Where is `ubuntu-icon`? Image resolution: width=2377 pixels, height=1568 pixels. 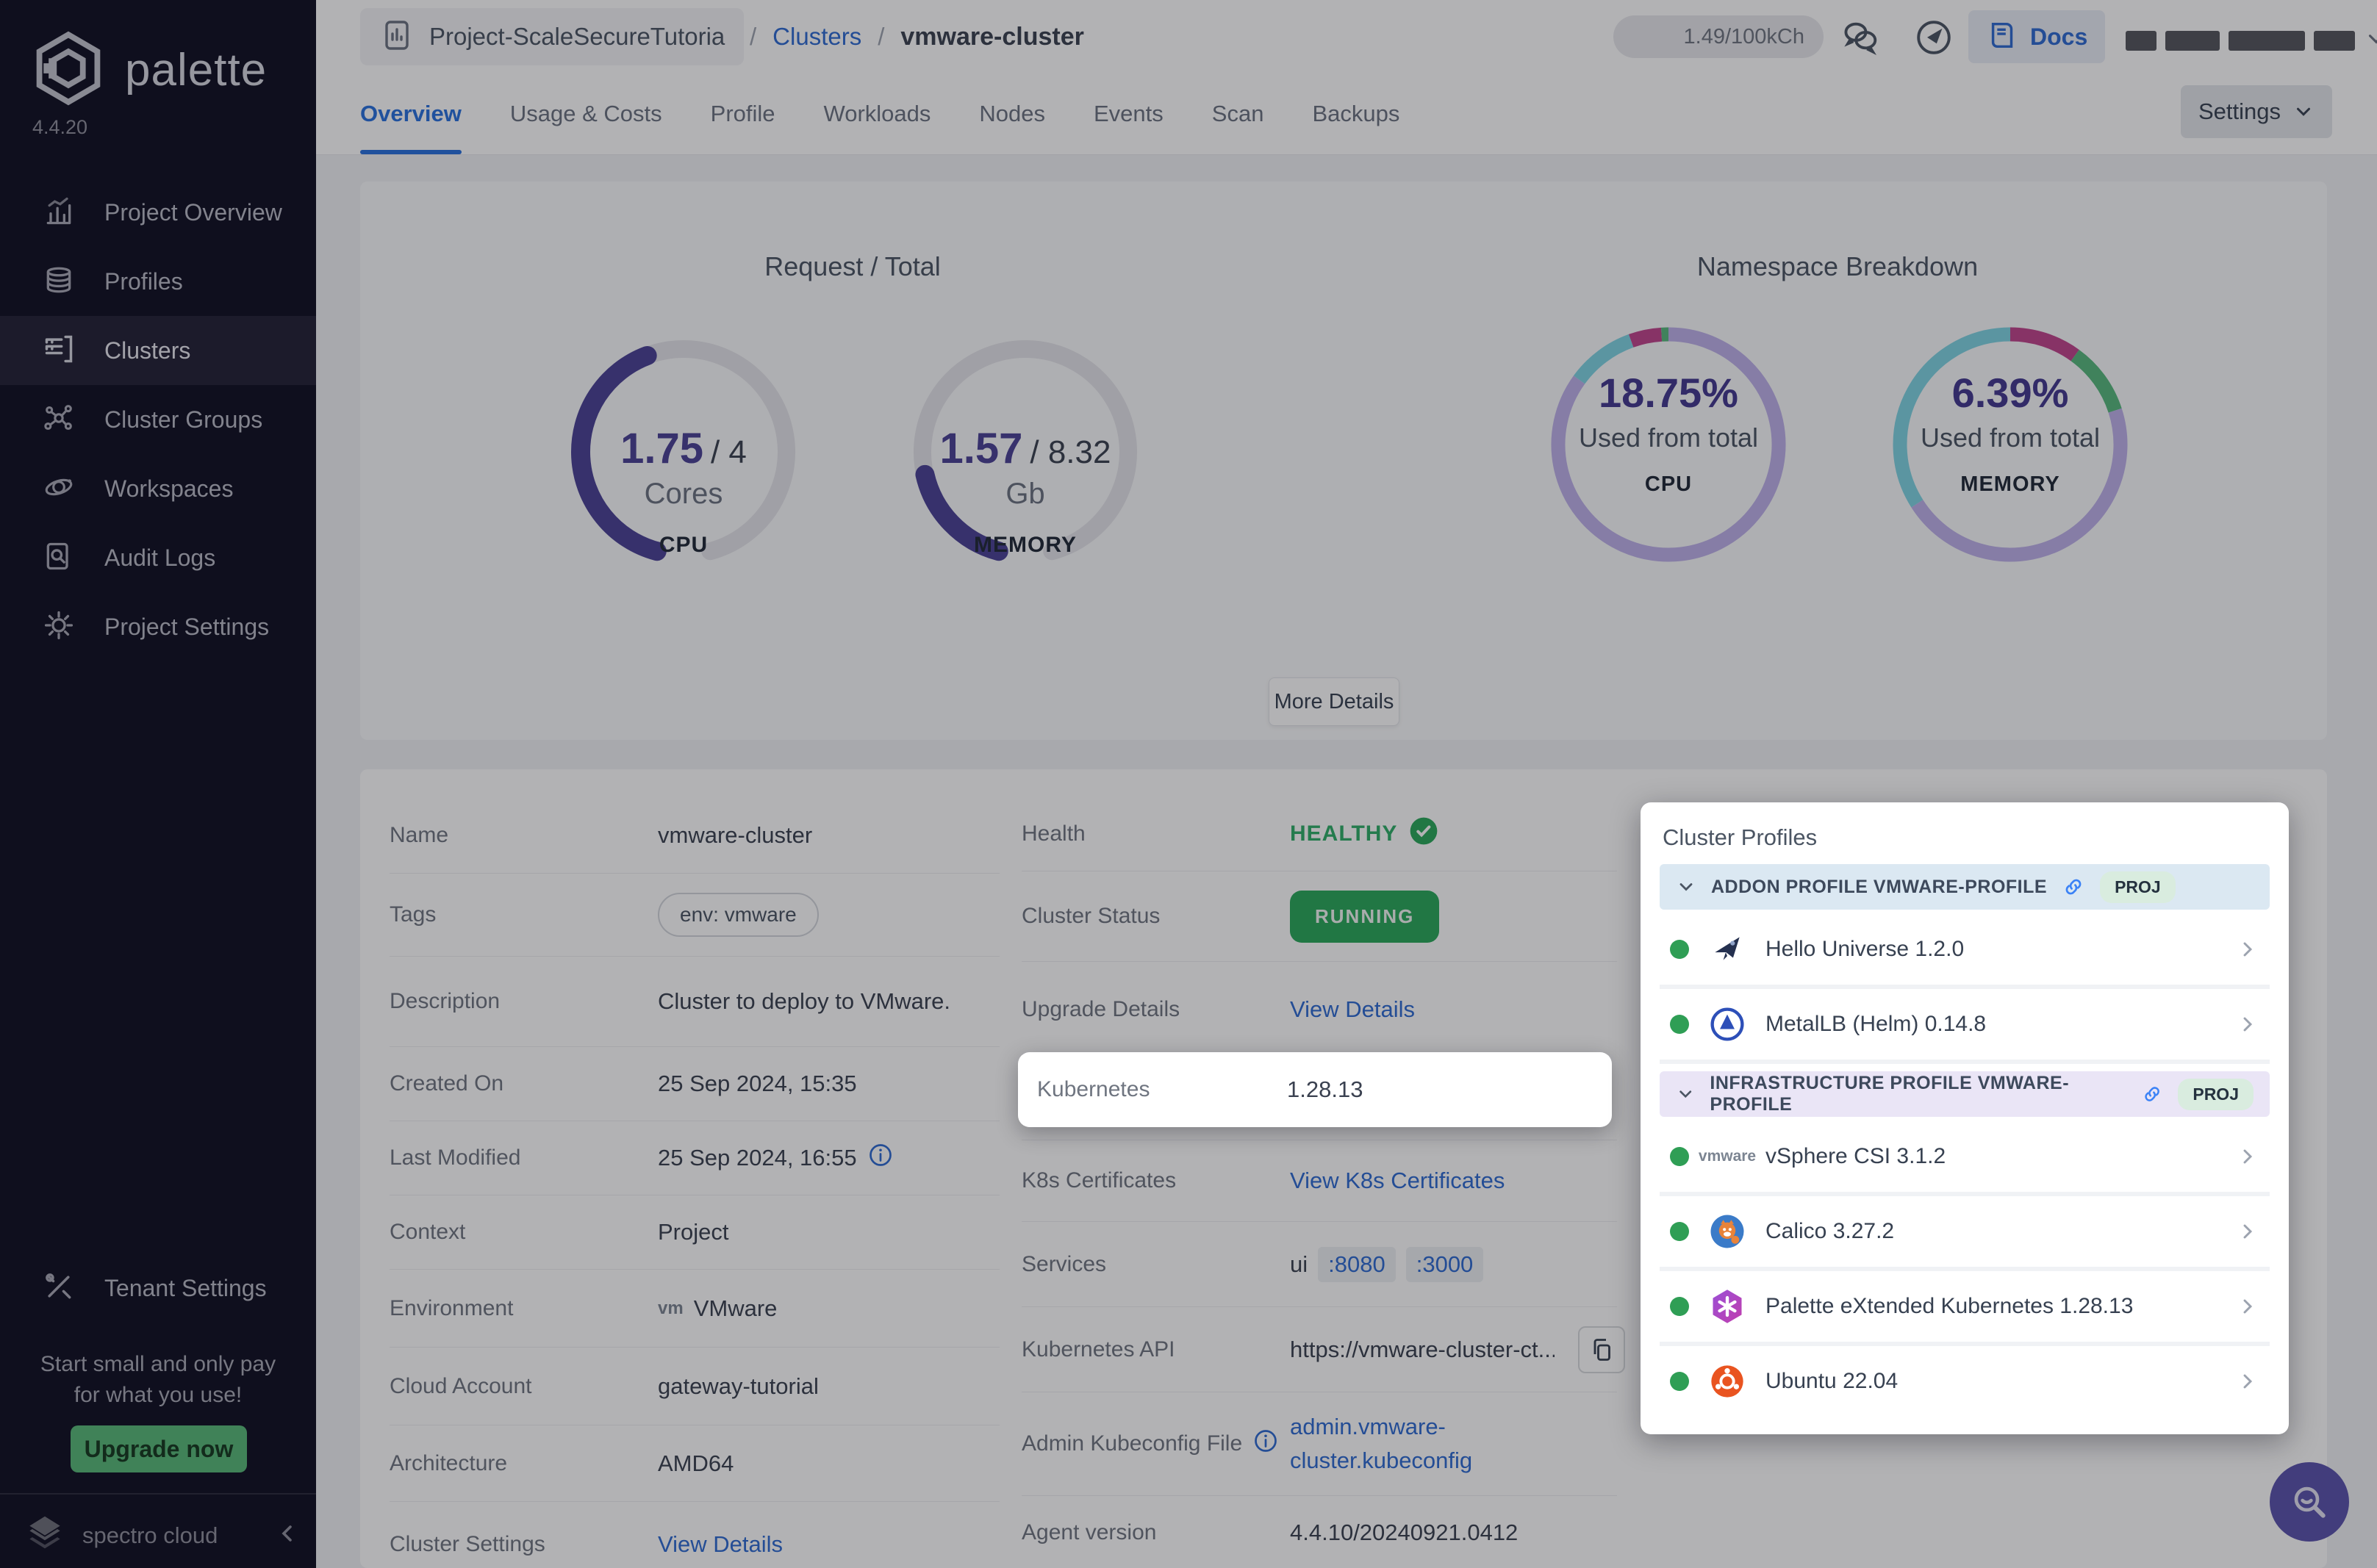
ubuntu-icon is located at coordinates (1727, 1381).